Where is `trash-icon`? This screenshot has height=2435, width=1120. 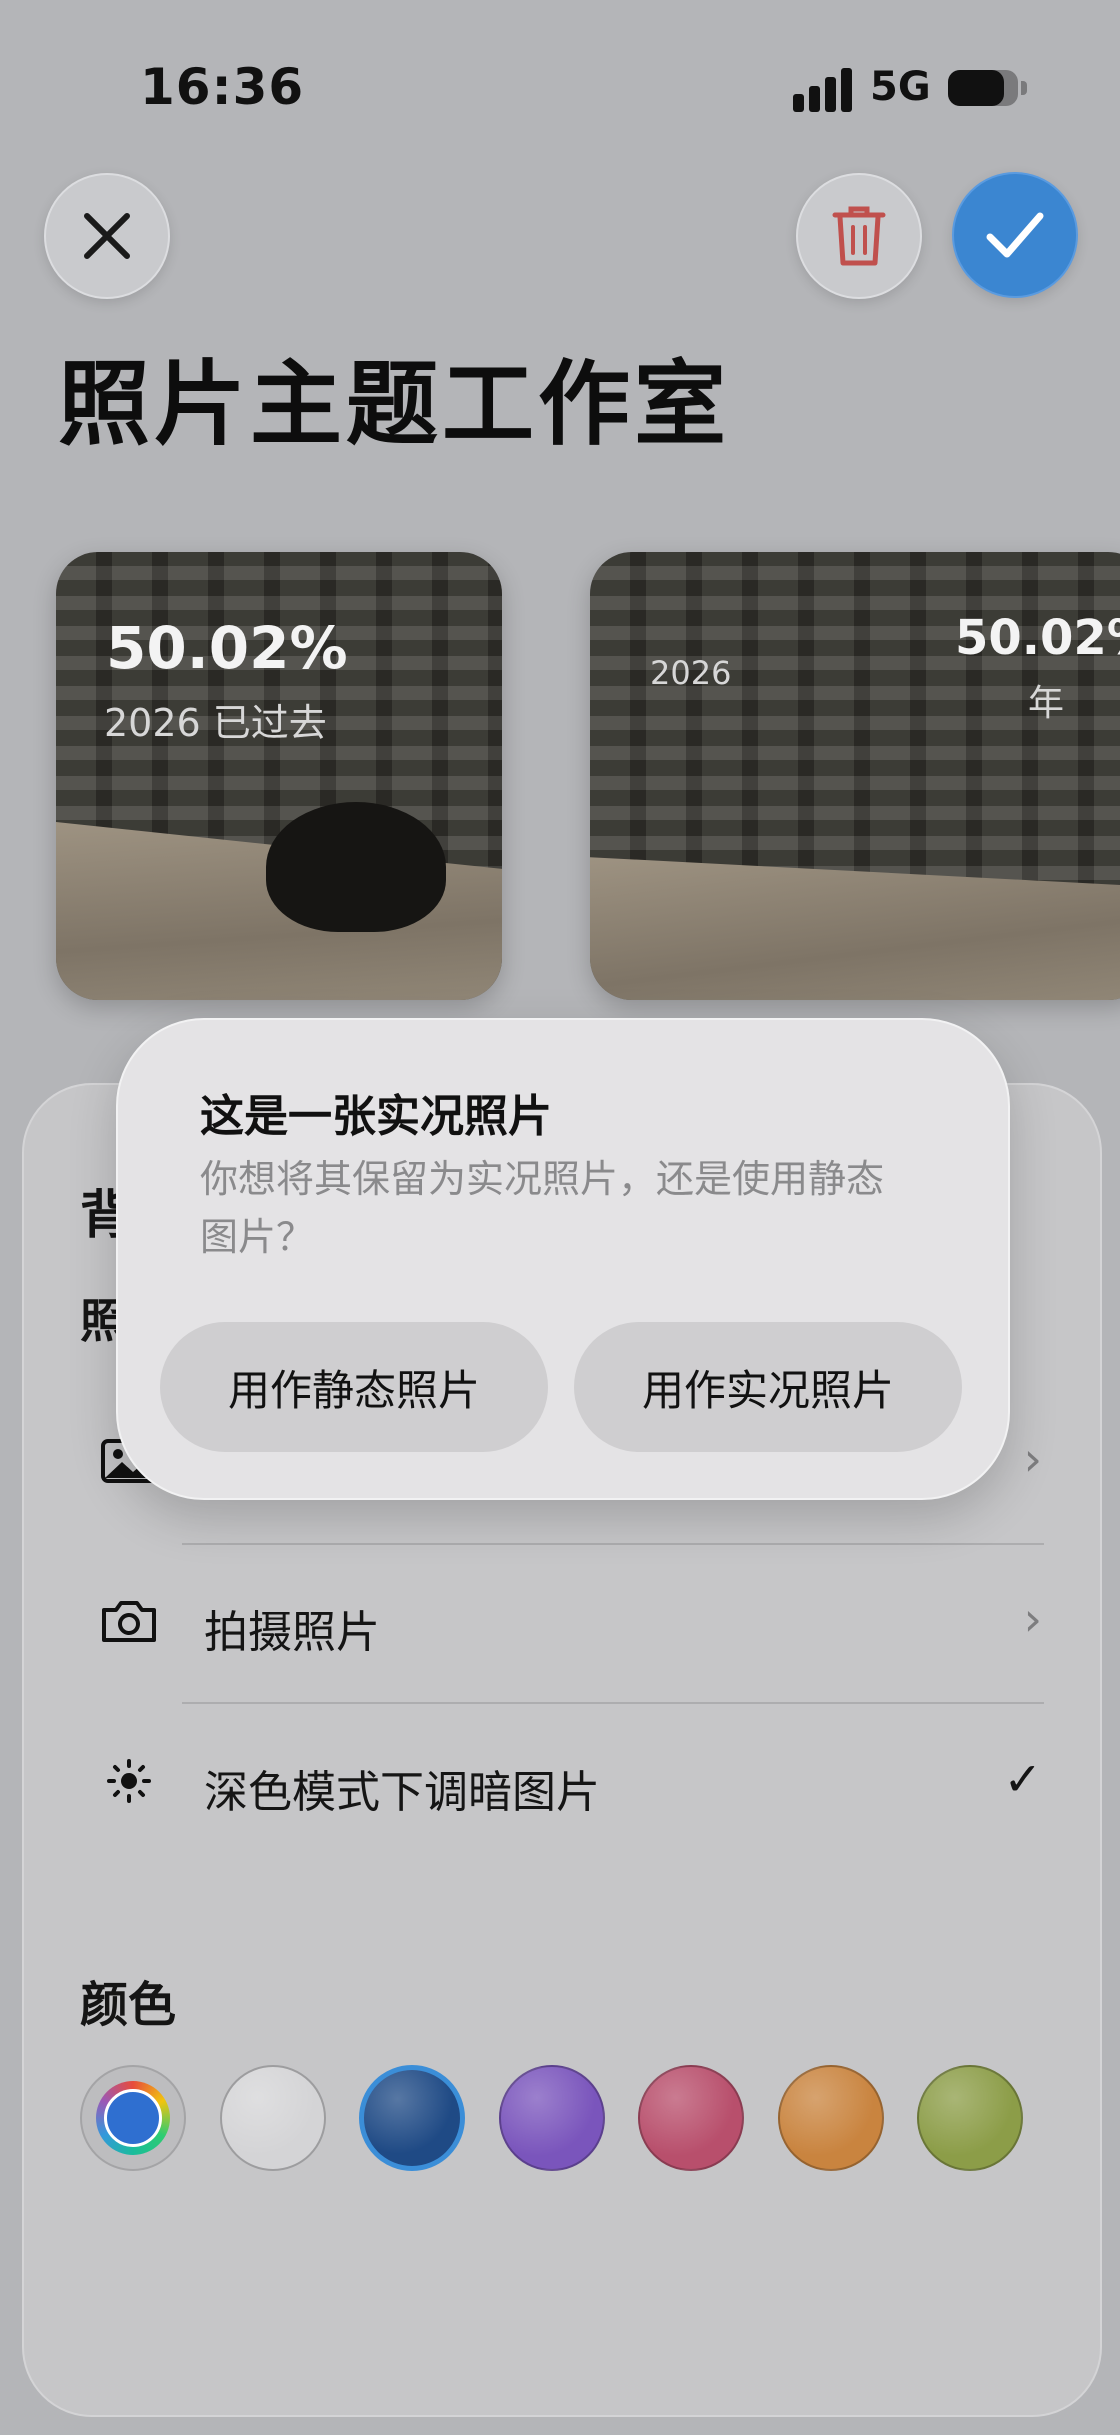
trash-icon is located at coordinates (859, 236).